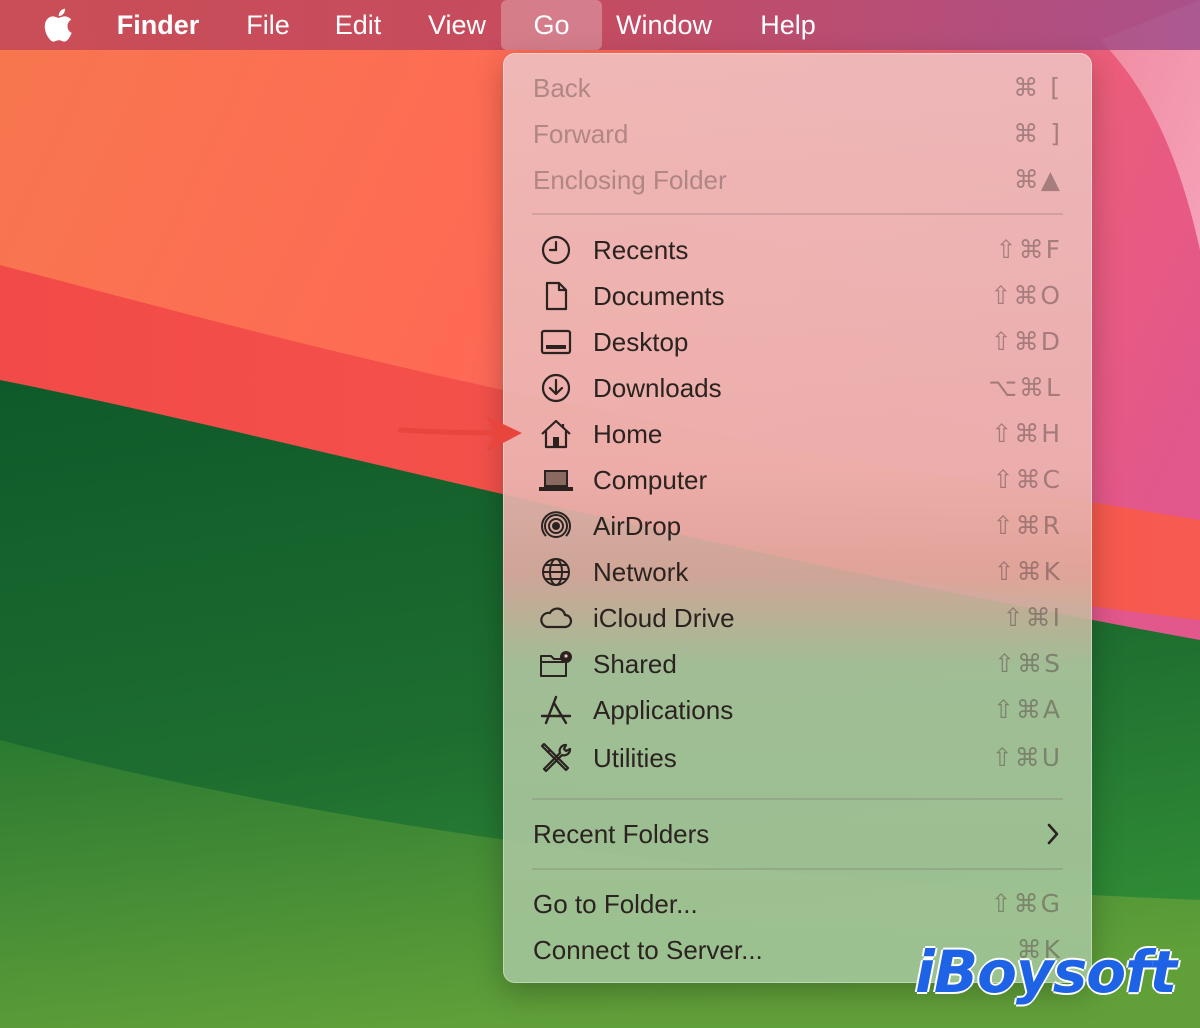 The image size is (1200, 1028). What do you see at coordinates (1027, 525) in the screenshot?
I see `menu-item-shortcut: ⇧⌘R` at bounding box center [1027, 525].